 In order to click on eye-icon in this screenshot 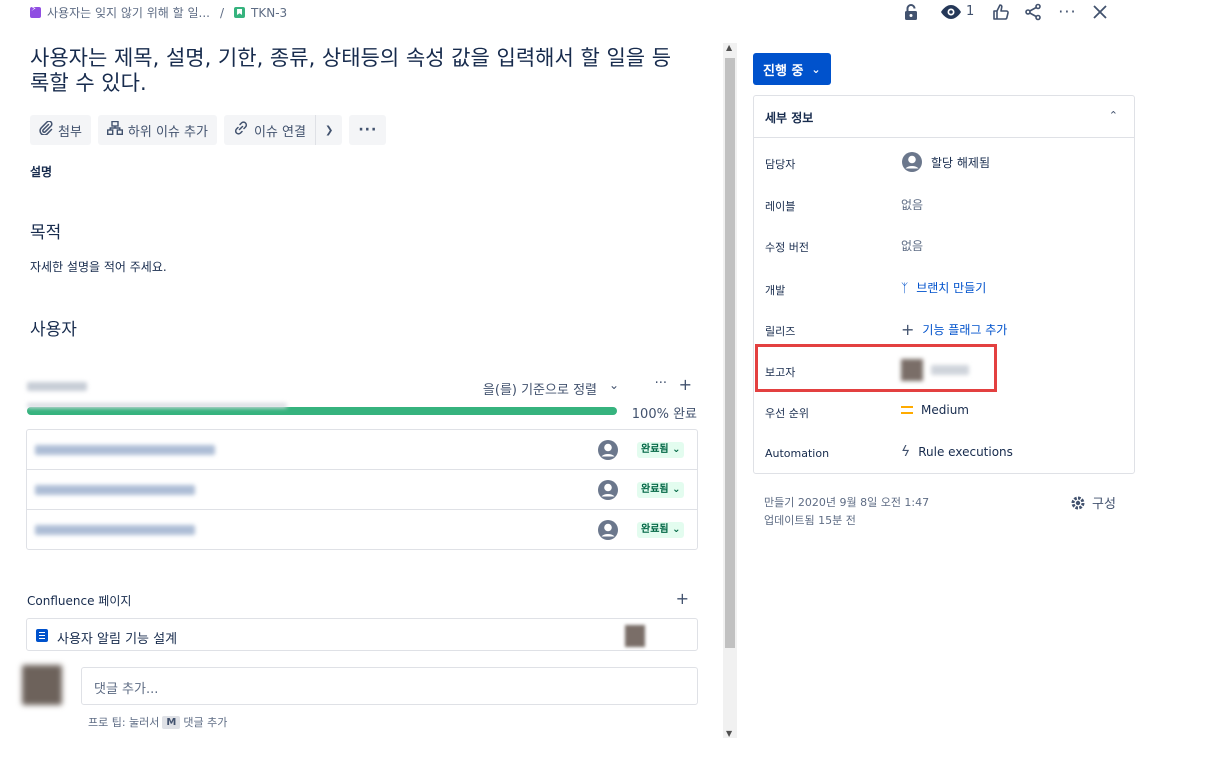, I will do `click(951, 12)`.